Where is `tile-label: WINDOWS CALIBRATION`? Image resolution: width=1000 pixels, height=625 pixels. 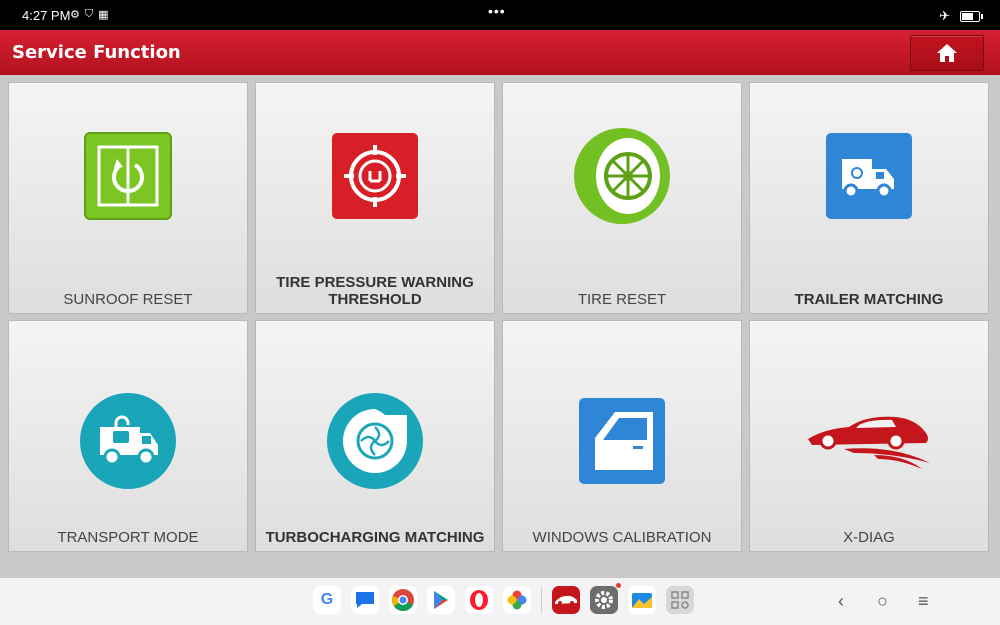 tile-label: WINDOWS CALIBRATION is located at coordinates (622, 537).